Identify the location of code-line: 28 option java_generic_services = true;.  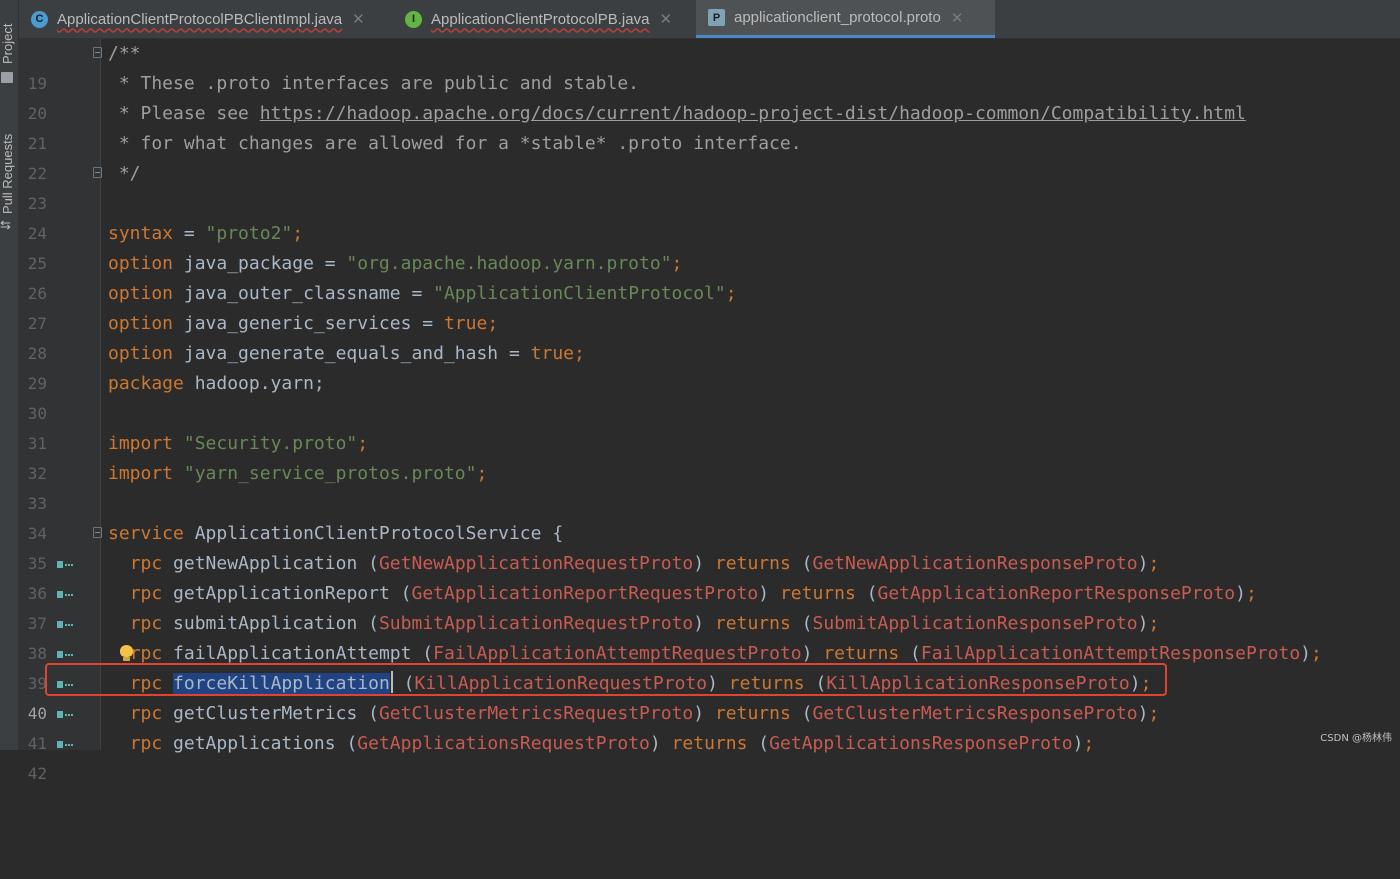
(700, 336).